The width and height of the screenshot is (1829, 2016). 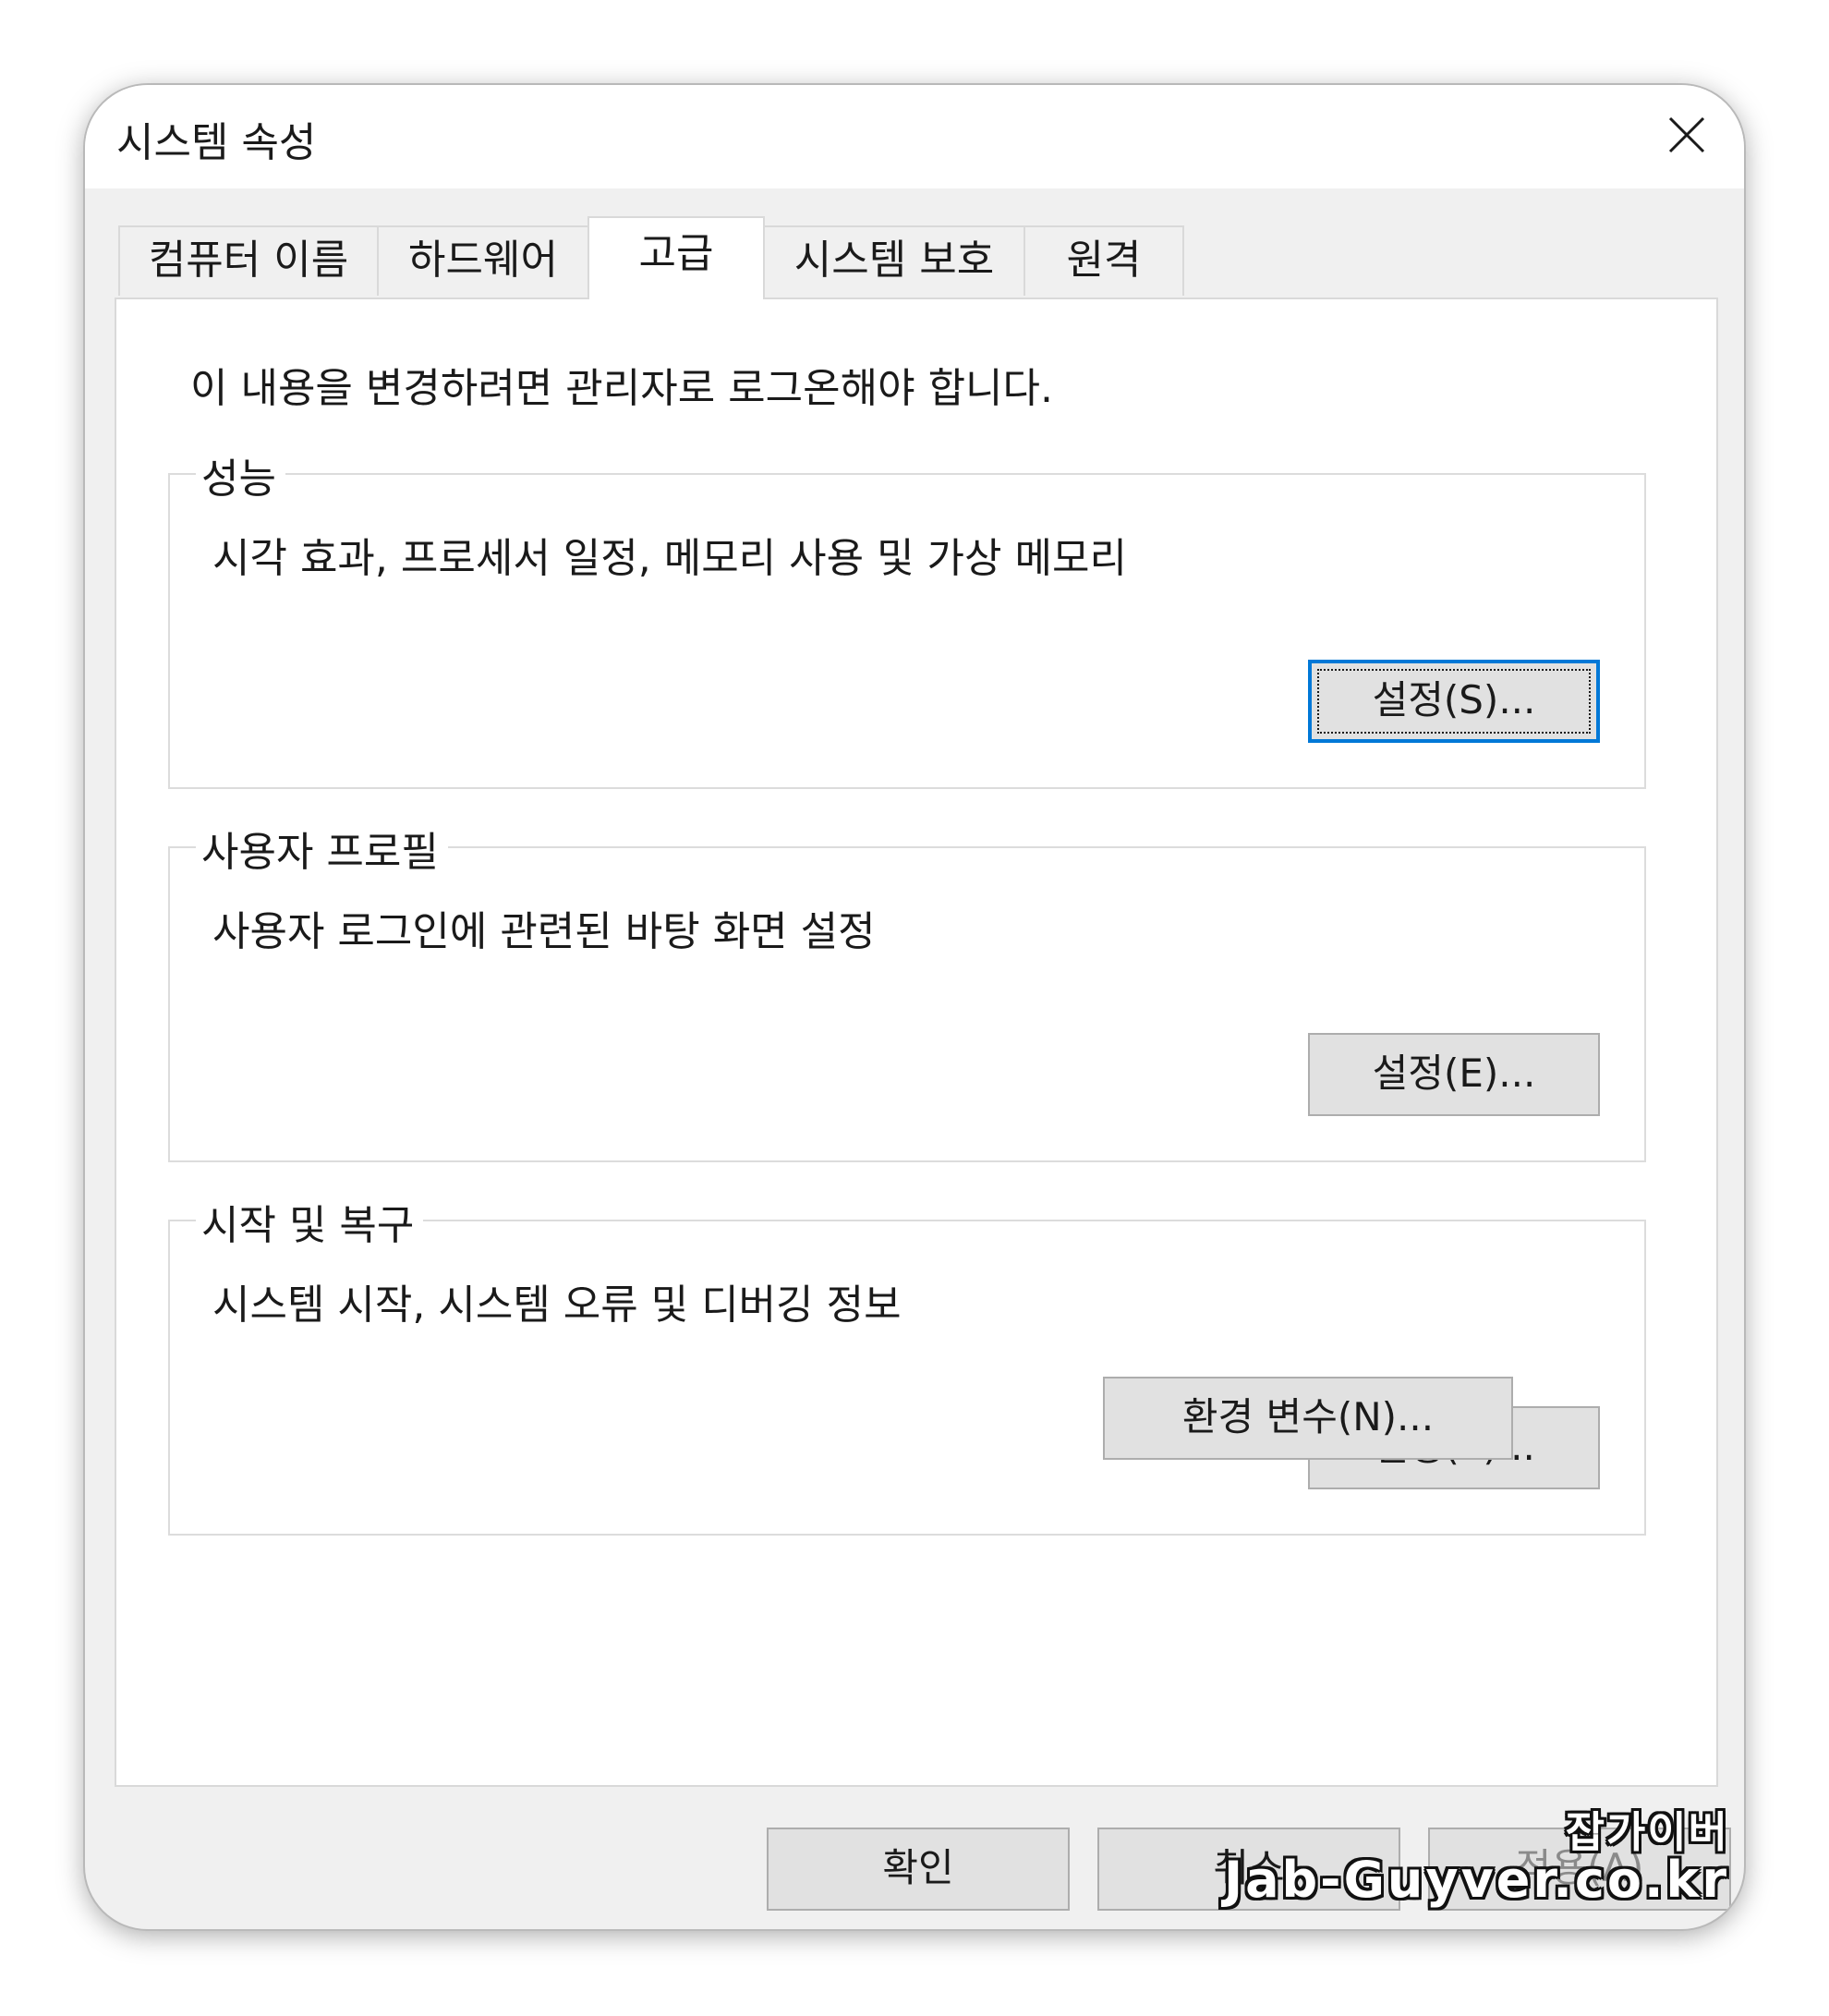 I want to click on close-icon, so click(x=1686, y=134).